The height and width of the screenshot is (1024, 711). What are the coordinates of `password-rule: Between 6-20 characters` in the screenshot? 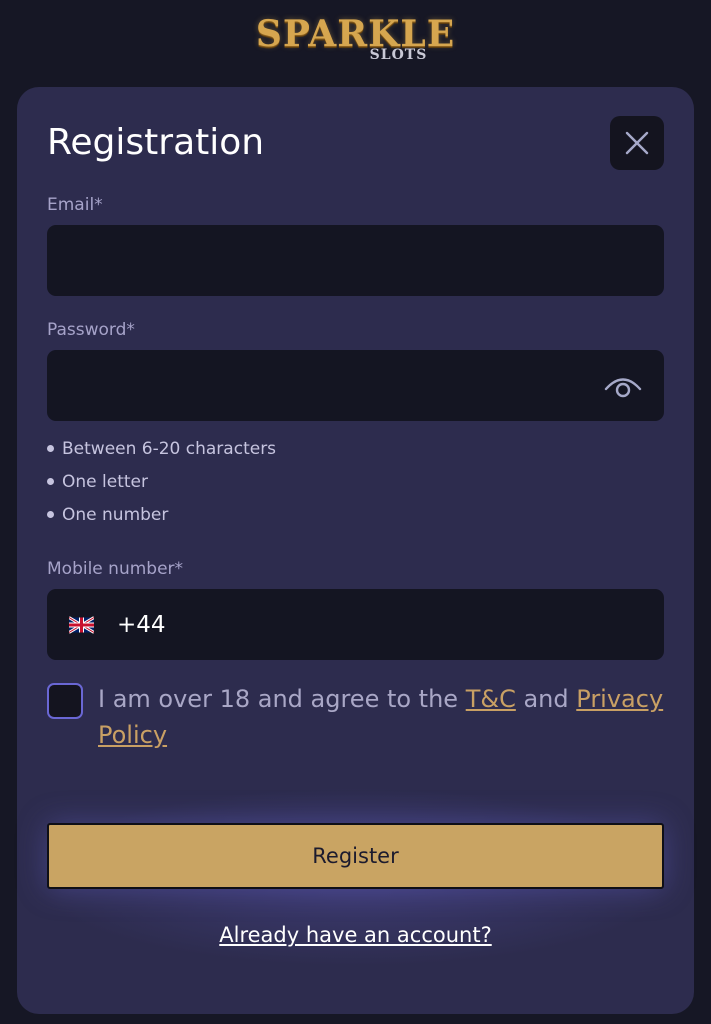 It's located at (161, 448).